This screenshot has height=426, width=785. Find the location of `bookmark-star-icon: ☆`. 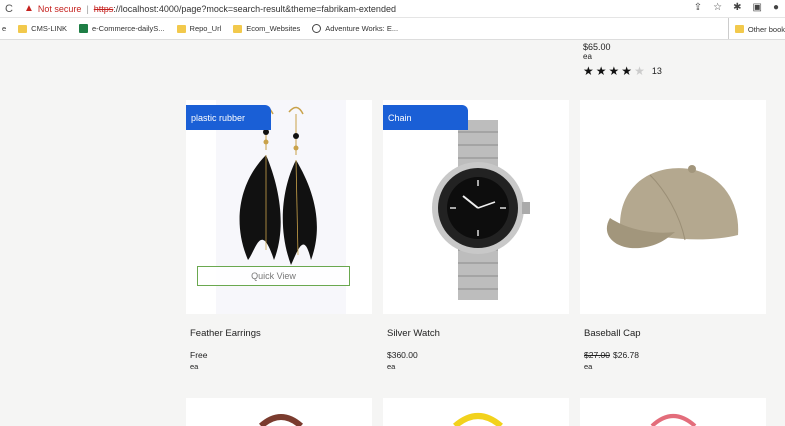

bookmark-star-icon: ☆ is located at coordinates (717, 7).